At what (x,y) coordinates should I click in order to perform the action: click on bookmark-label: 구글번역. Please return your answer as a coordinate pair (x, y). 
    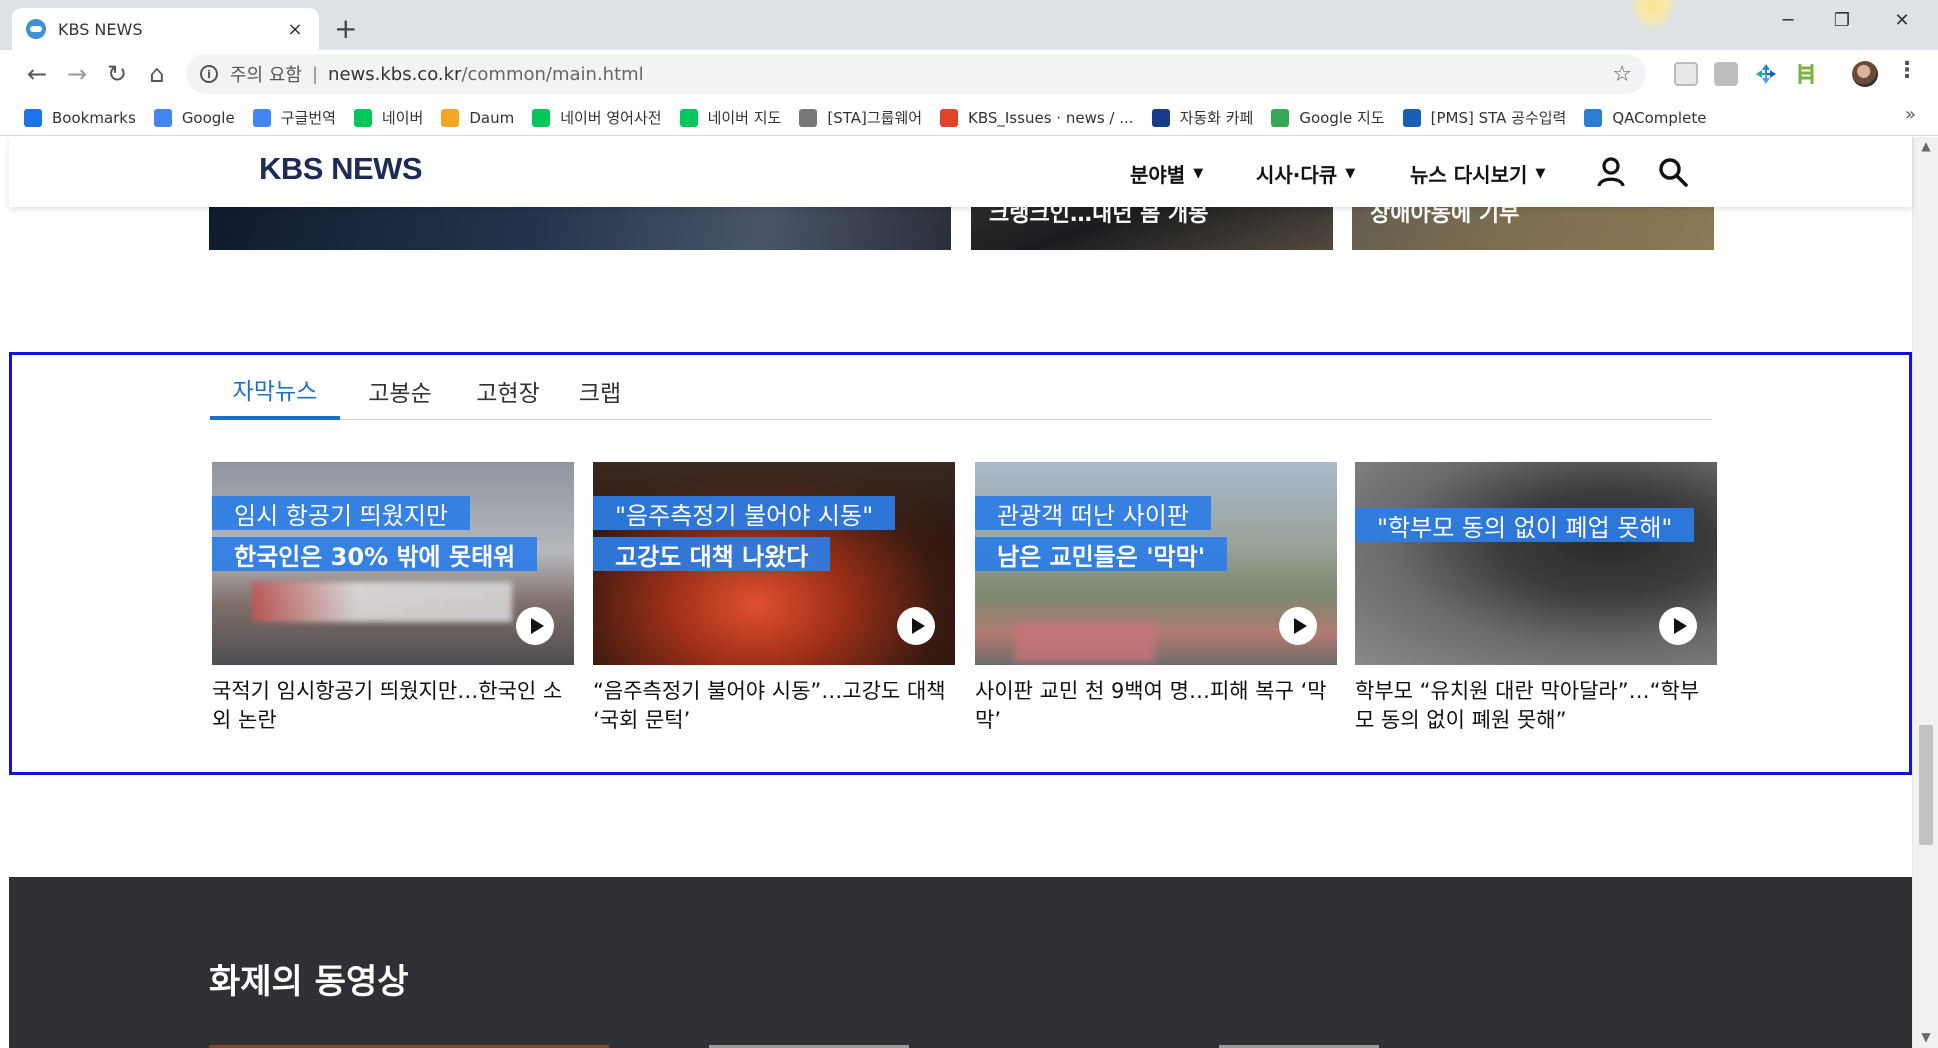
    Looking at the image, I should click on (308, 118).